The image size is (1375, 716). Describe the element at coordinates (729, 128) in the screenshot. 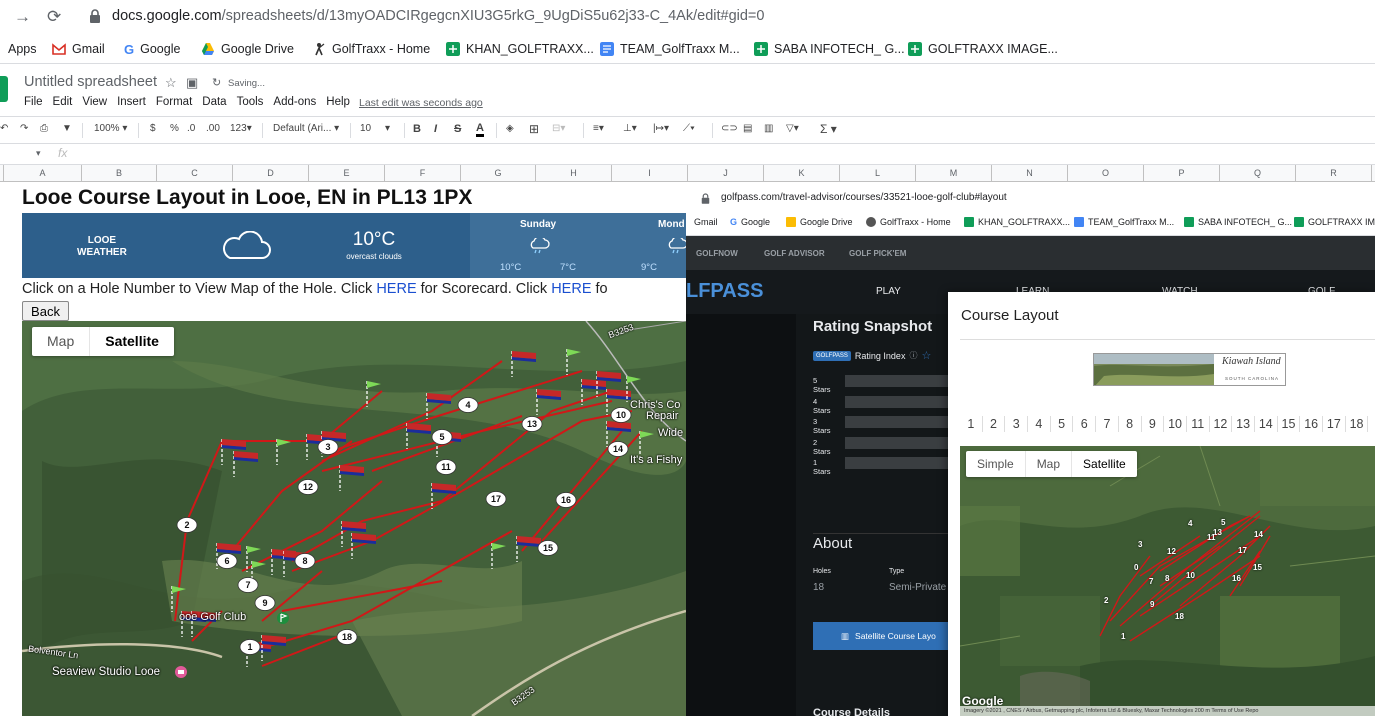

I see `insert-link-icon: ⊂⊃` at that location.